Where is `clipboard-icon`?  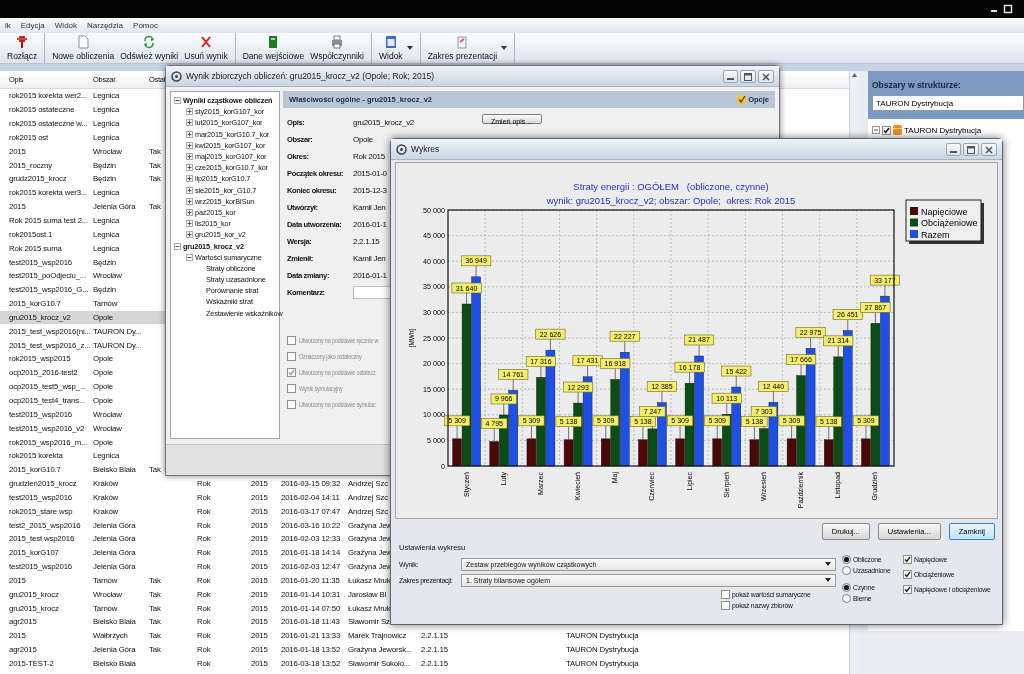
clipboard-icon is located at coordinates (462, 42).